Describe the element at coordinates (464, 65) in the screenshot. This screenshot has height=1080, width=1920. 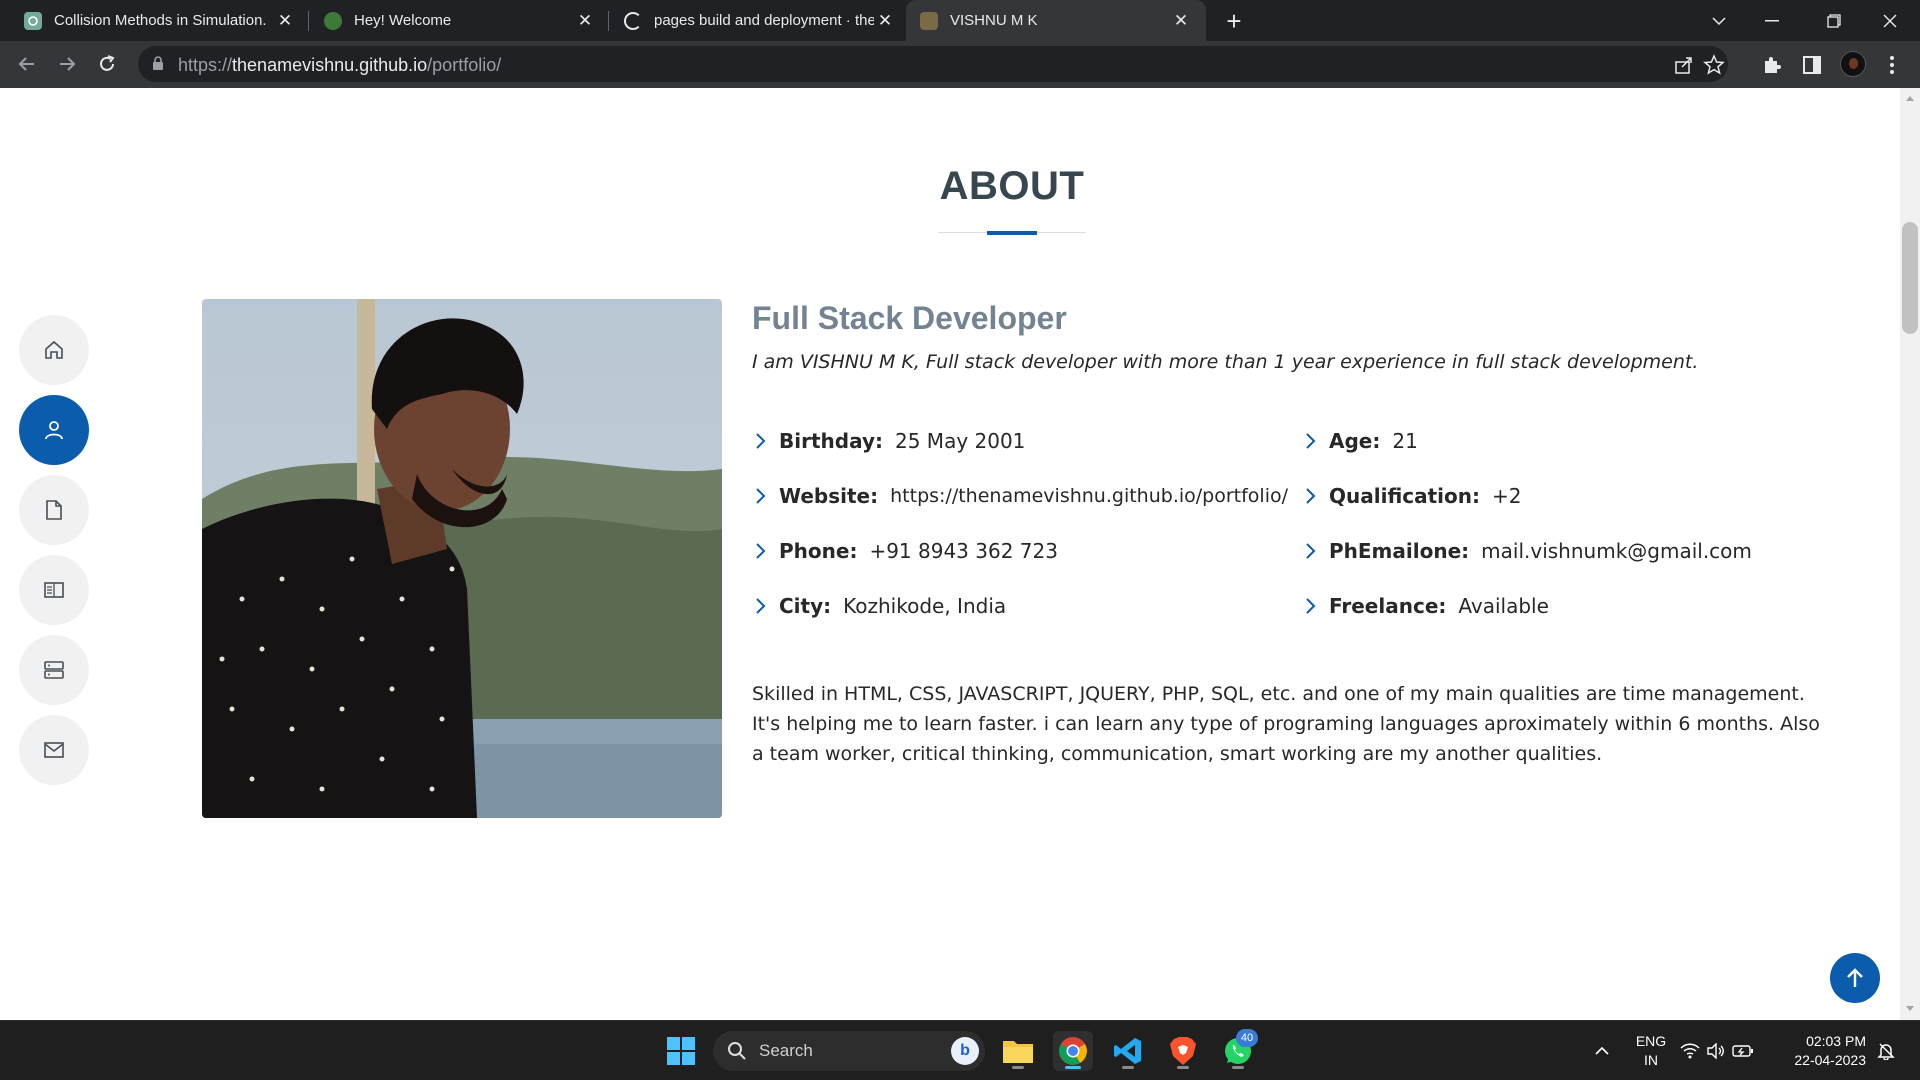
I see `url-path: /portfolio/` at that location.